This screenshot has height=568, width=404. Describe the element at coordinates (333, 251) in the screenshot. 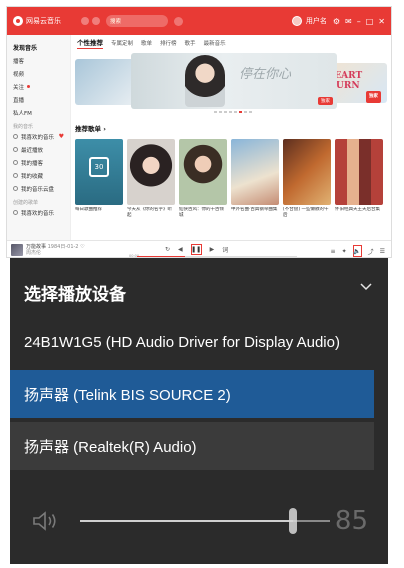

I see `quality-icon: ≡` at that location.